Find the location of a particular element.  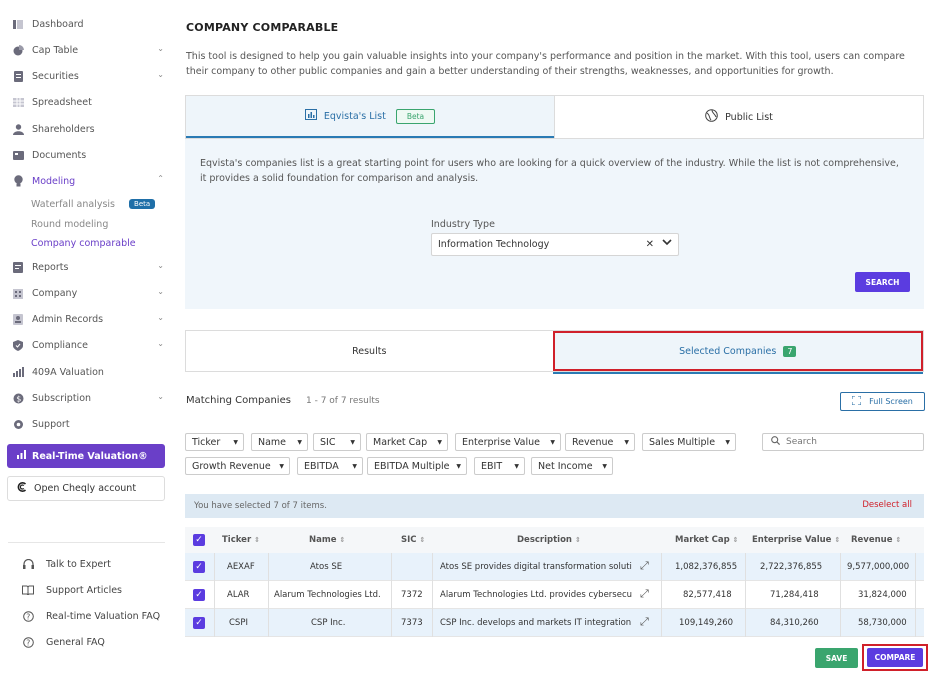

sidebar-item-securities: Securities ⌄ is located at coordinates (86, 76).